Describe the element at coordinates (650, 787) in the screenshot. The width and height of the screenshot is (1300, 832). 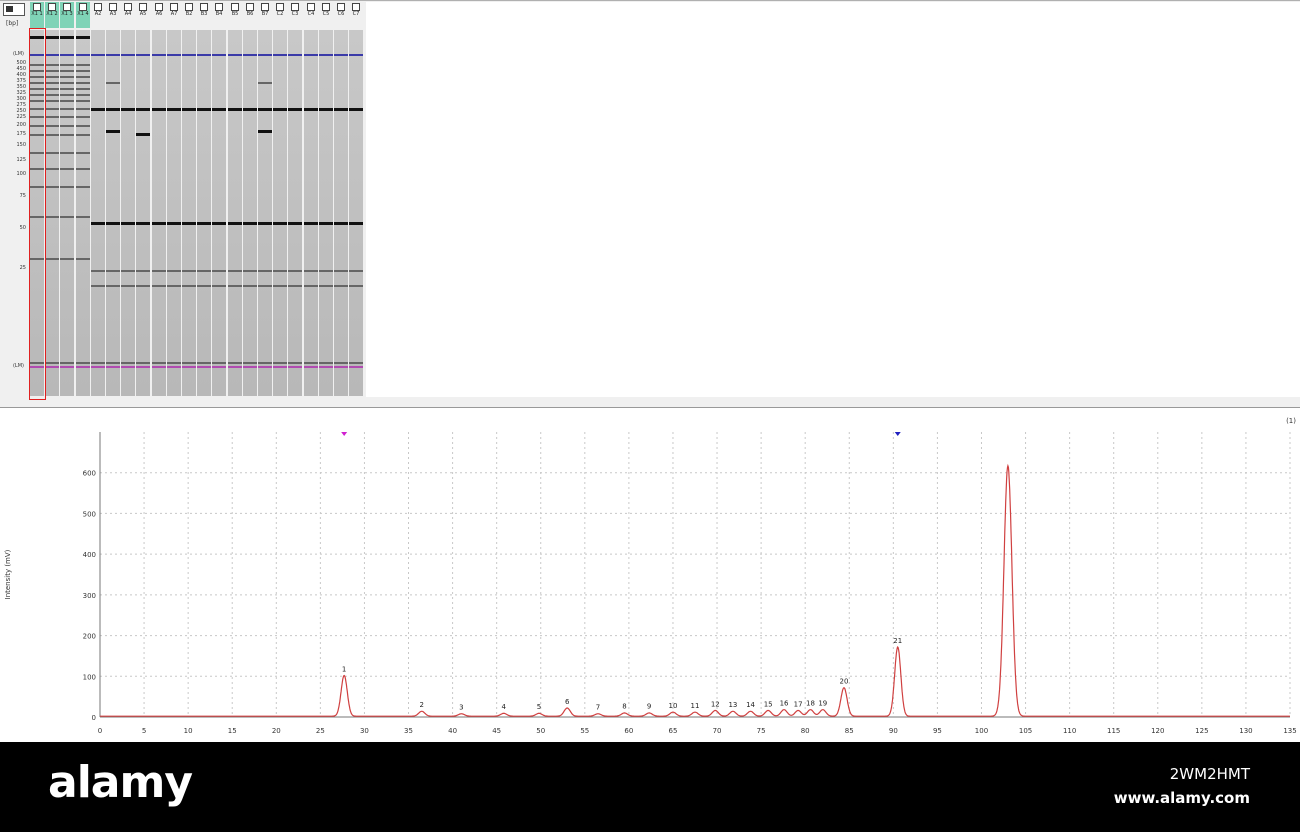
I see `watermark-bar` at that location.